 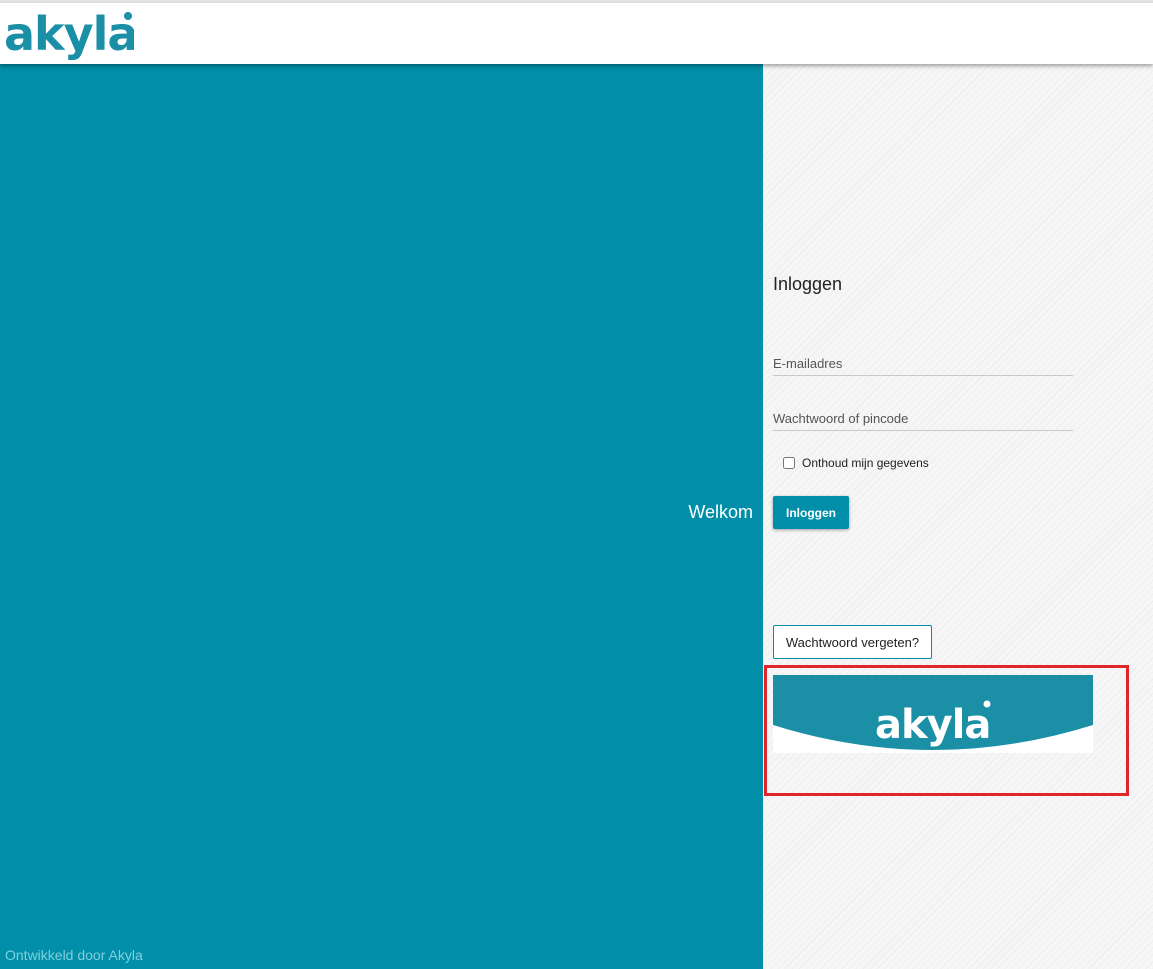 I want to click on remember-me-checkbox, so click(x=789, y=463).